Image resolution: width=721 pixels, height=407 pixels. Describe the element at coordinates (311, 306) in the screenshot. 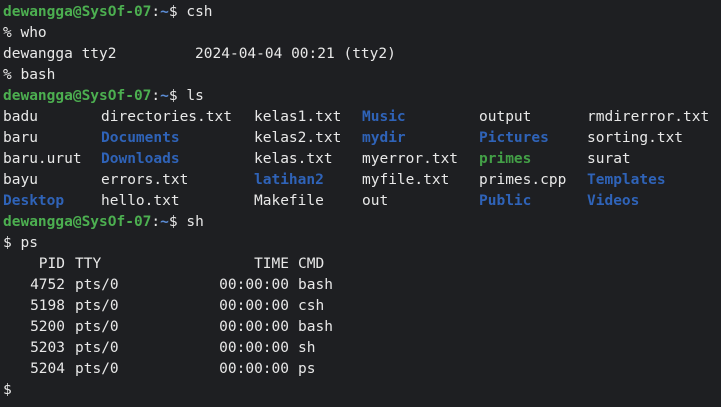

I see `ps-cmd: csh` at that location.